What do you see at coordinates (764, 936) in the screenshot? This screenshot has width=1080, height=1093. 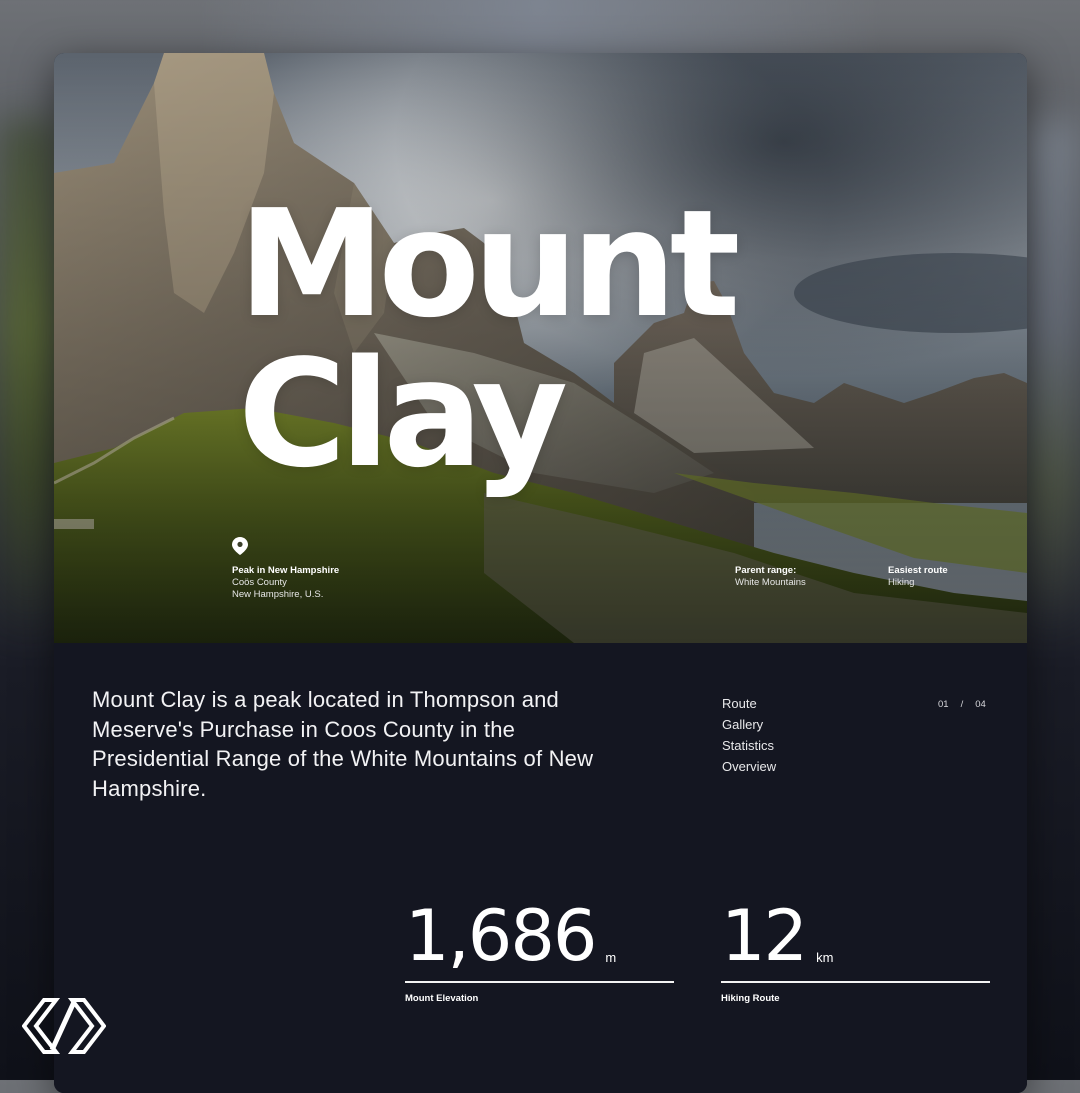 I see `stat-route-value: 12` at bounding box center [764, 936].